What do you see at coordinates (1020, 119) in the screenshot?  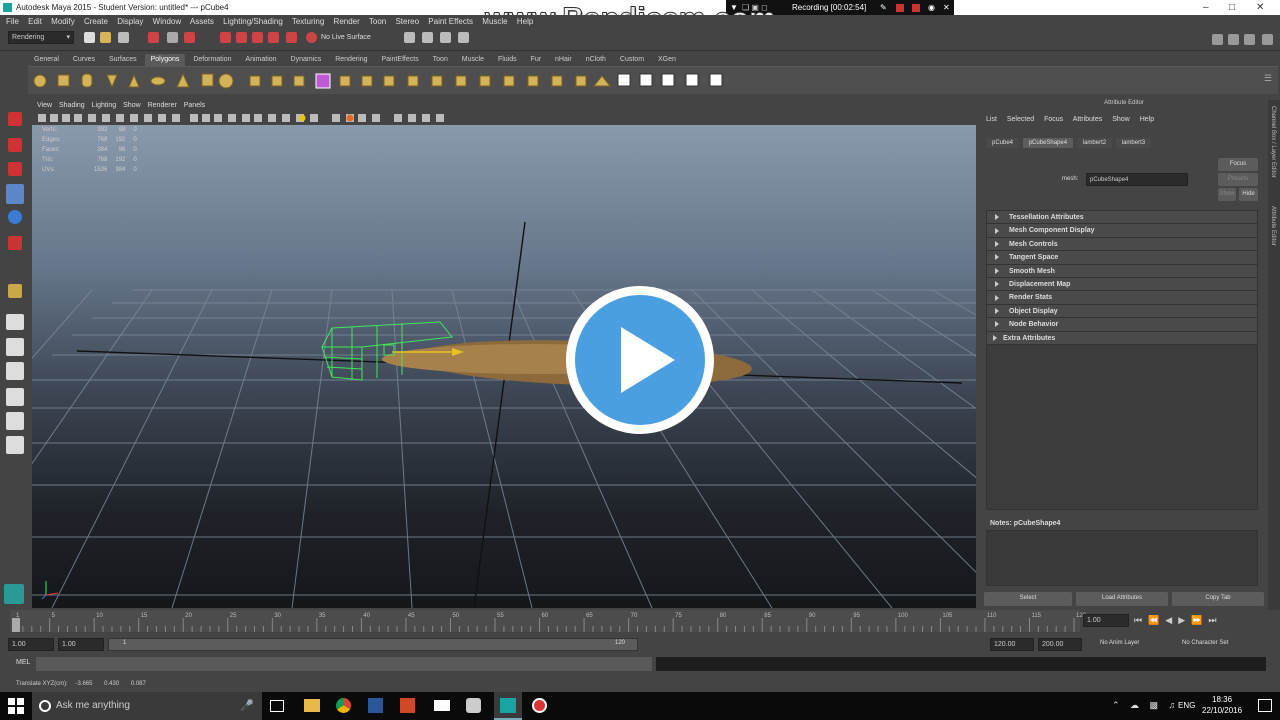 I see `ae-menu-selected: Selected` at bounding box center [1020, 119].